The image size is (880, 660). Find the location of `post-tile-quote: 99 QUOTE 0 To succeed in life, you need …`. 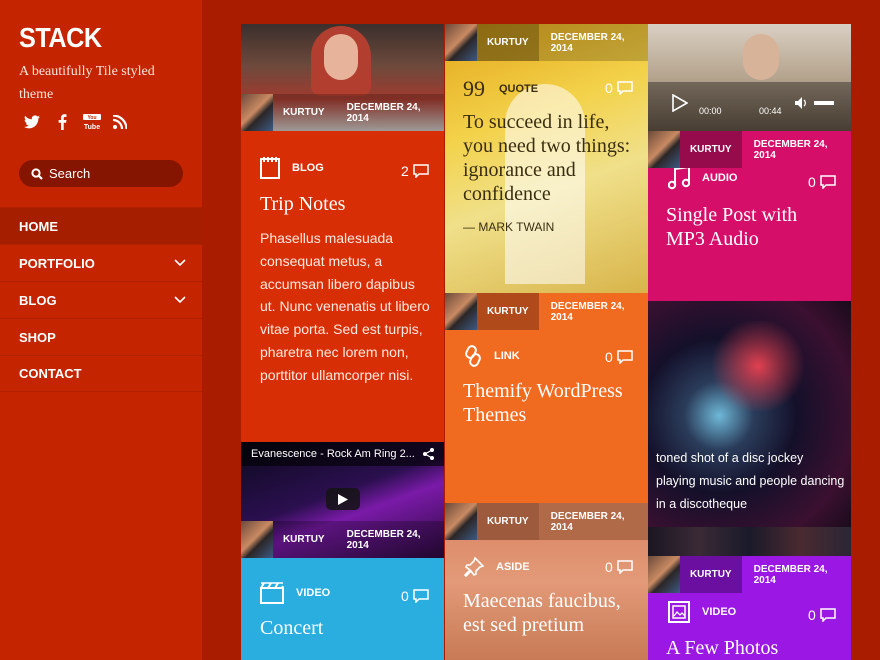

post-tile-quote: 99 QUOTE 0 To succeed in life, you need … is located at coordinates (546, 158).